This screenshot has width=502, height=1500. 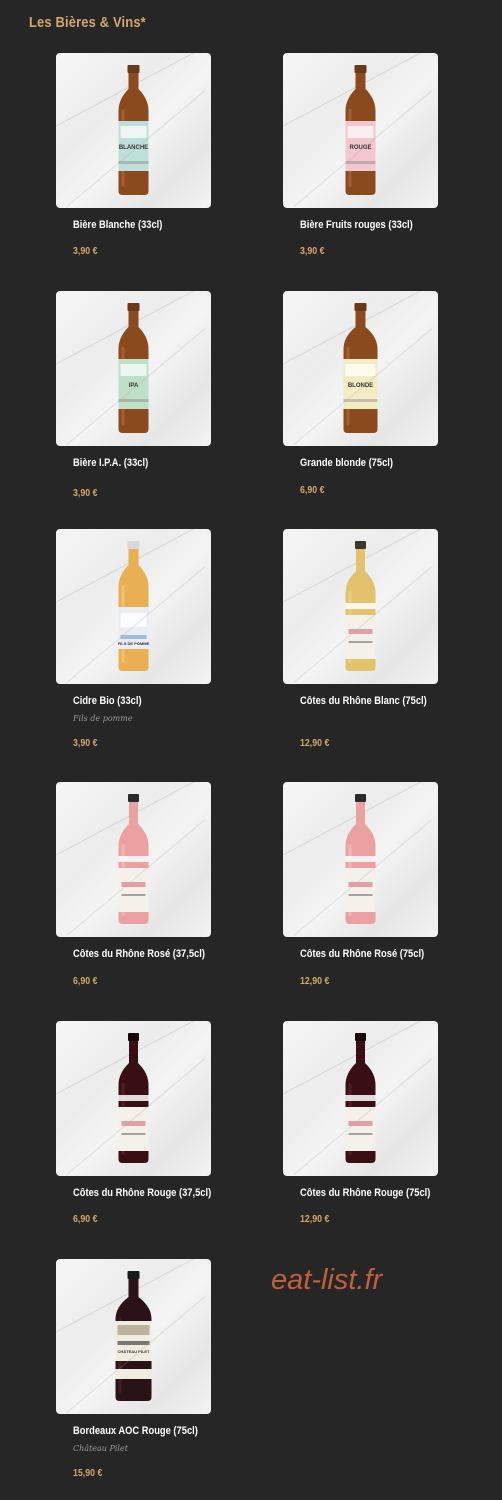 I want to click on svg-text: FILS DE POMME, so click(x=134, y=643).